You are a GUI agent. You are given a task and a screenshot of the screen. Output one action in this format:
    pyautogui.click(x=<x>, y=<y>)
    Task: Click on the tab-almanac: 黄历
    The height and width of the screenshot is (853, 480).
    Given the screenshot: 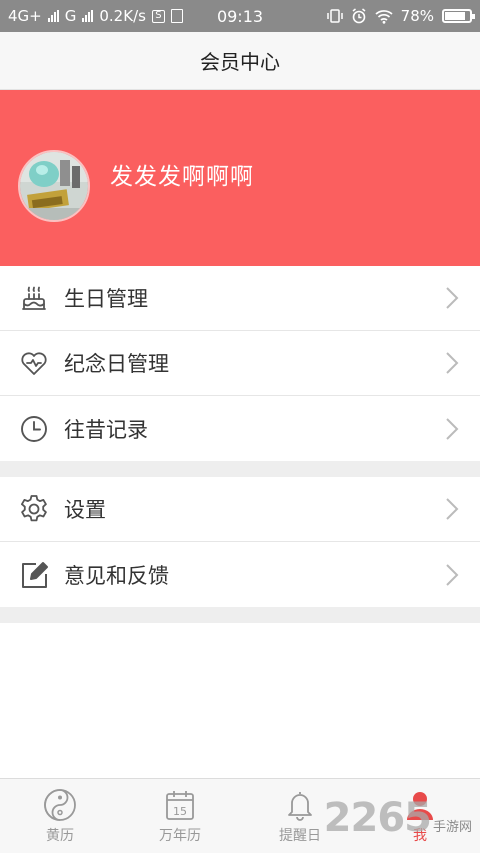 What is the action you would take?
    pyautogui.click(x=60, y=816)
    